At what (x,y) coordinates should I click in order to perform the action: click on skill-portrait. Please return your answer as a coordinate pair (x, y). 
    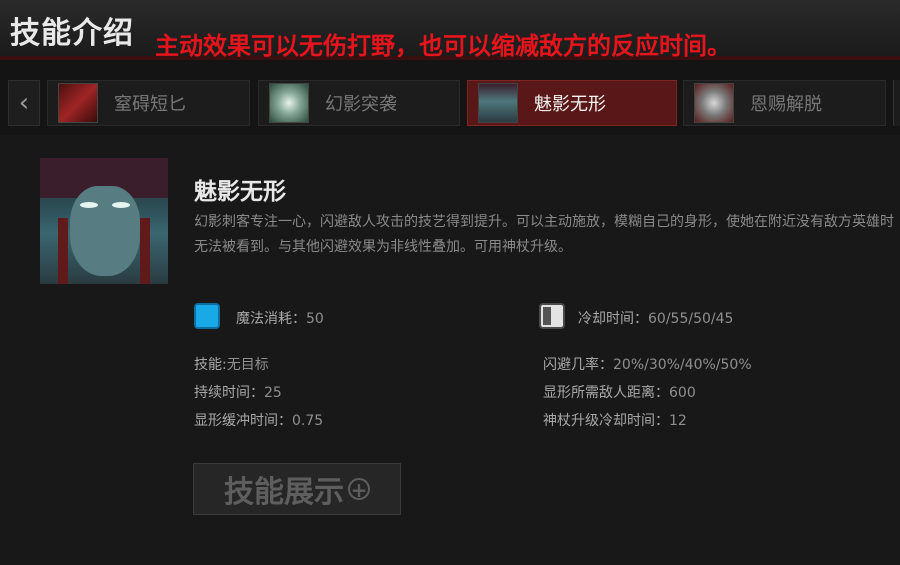
    Looking at the image, I should click on (104, 221).